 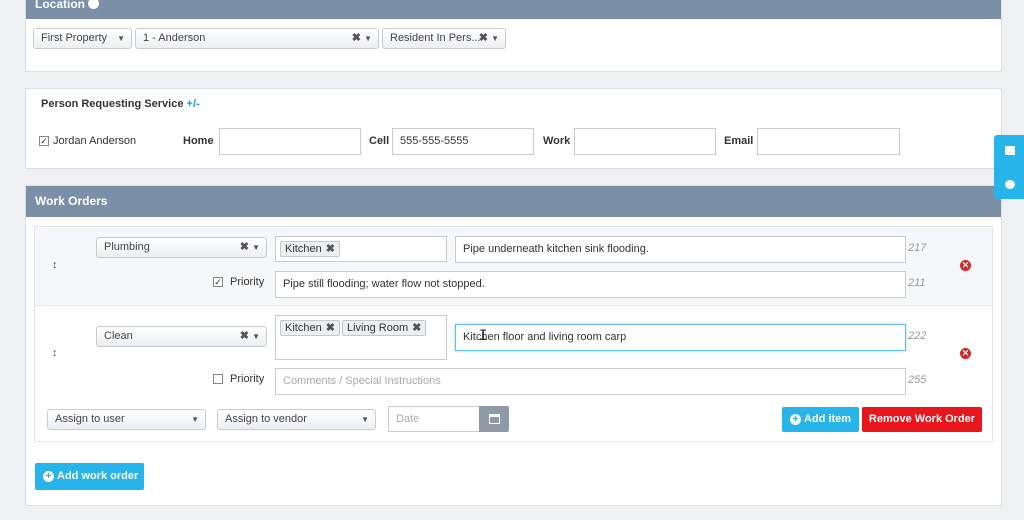 I want to click on property-value: First Property, so click(x=74, y=38).